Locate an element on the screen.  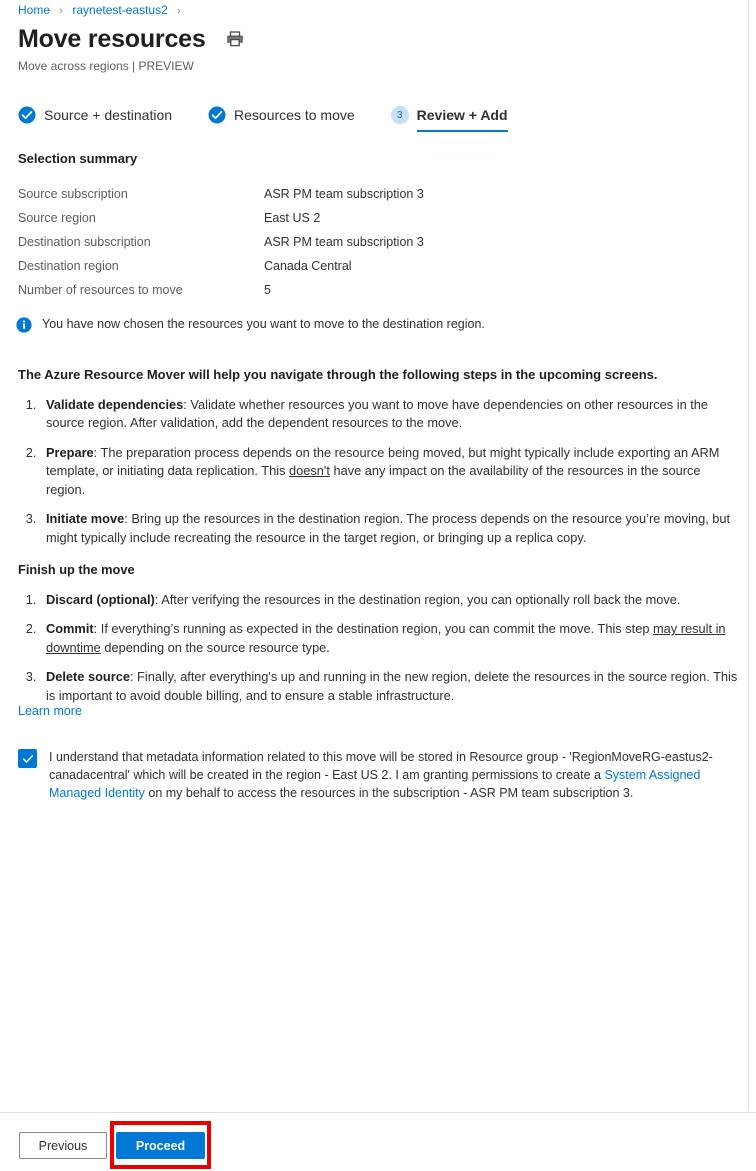
summary-key: Source region is located at coordinates (57, 218).